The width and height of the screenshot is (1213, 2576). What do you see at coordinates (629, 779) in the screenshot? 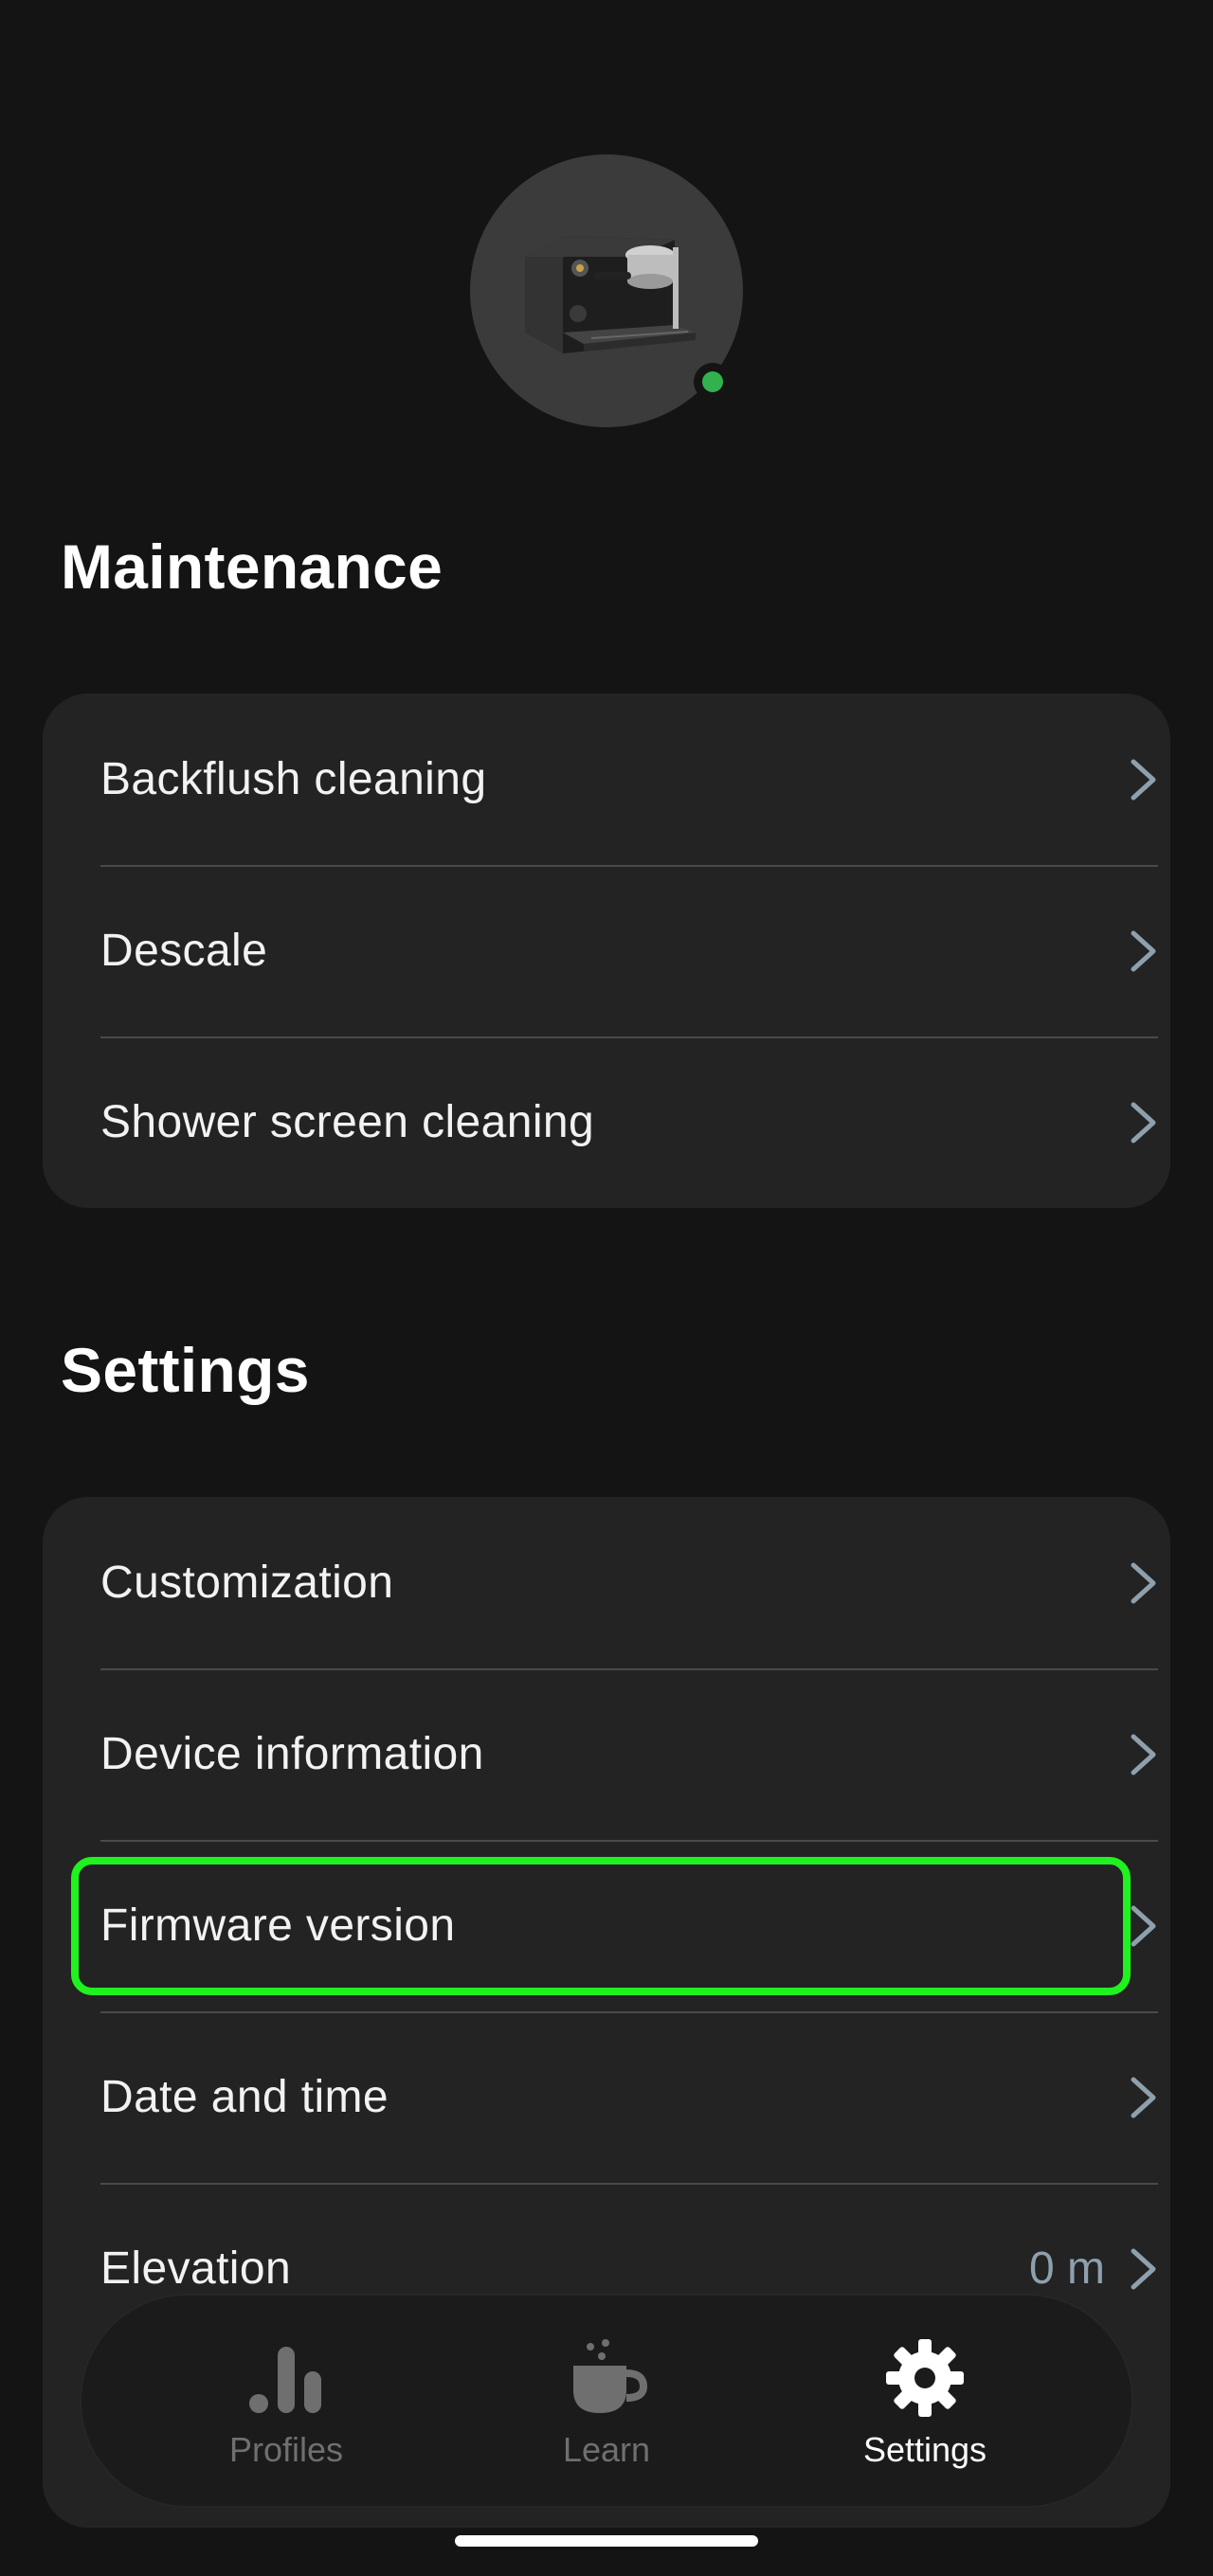
I see `backflush-cleaning-row: Backflush cleaning` at bounding box center [629, 779].